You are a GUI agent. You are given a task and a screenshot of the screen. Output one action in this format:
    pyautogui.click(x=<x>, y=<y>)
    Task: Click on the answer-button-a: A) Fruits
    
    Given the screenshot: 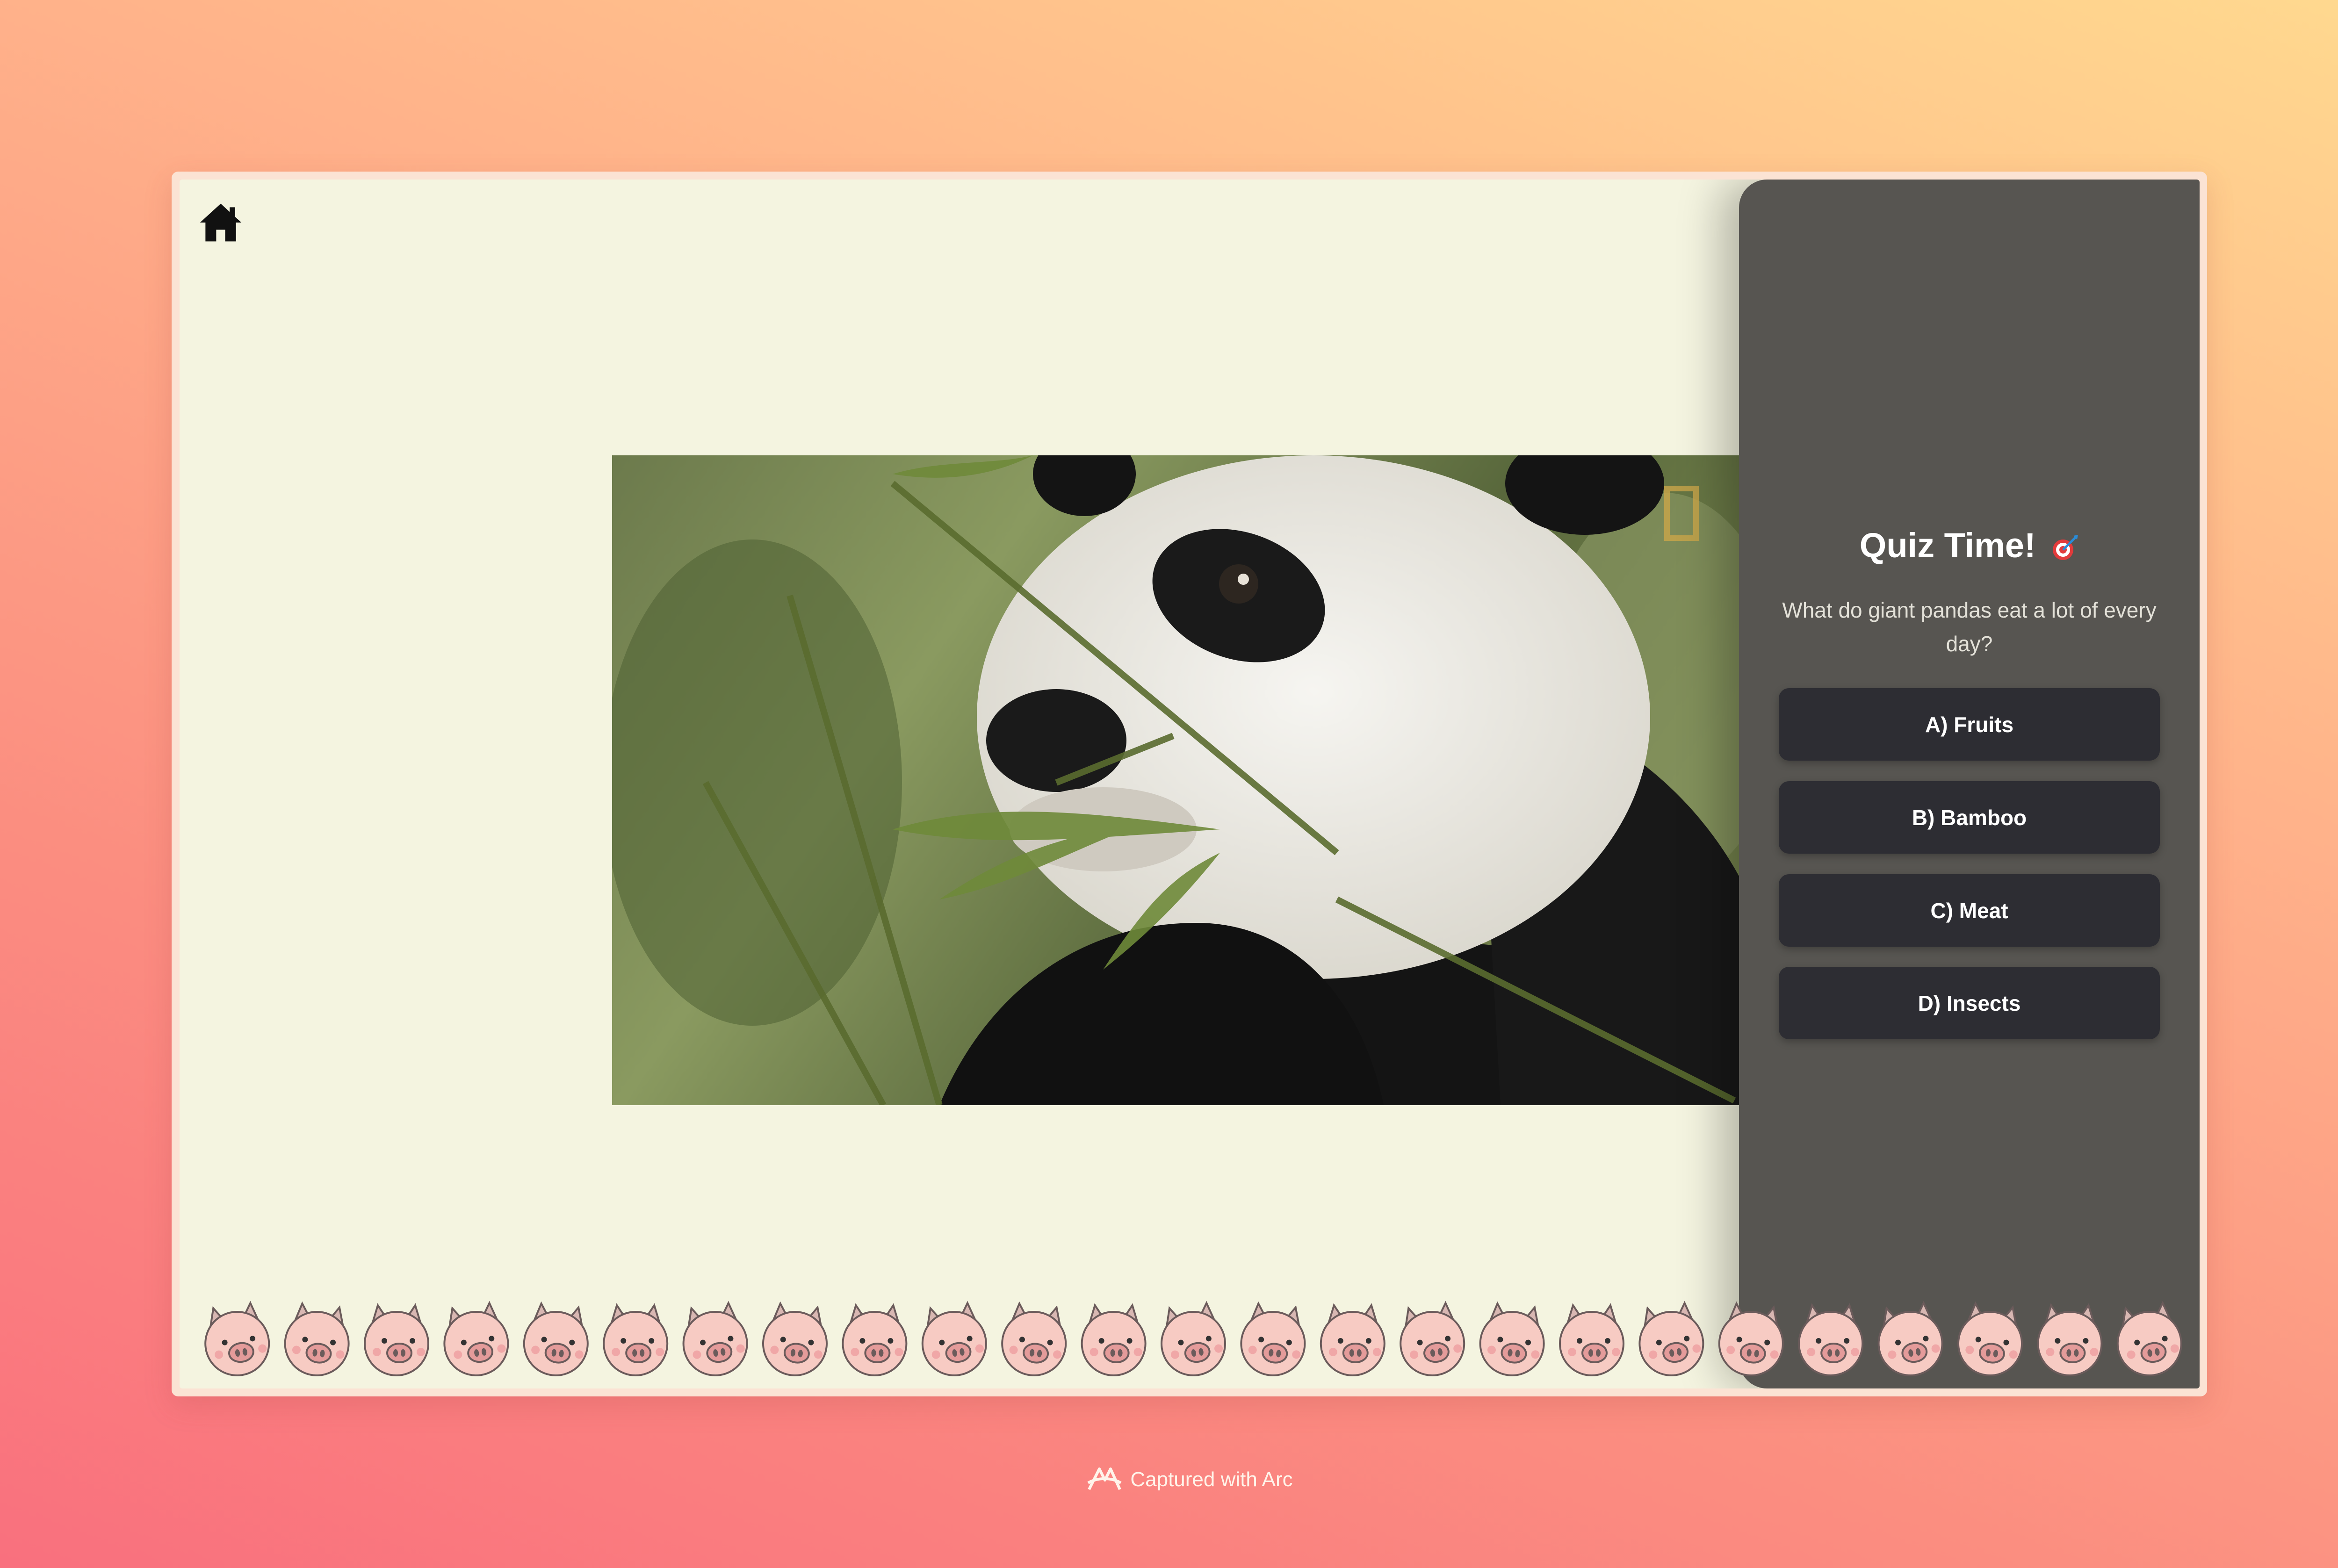 What is the action you would take?
    pyautogui.click(x=1970, y=724)
    